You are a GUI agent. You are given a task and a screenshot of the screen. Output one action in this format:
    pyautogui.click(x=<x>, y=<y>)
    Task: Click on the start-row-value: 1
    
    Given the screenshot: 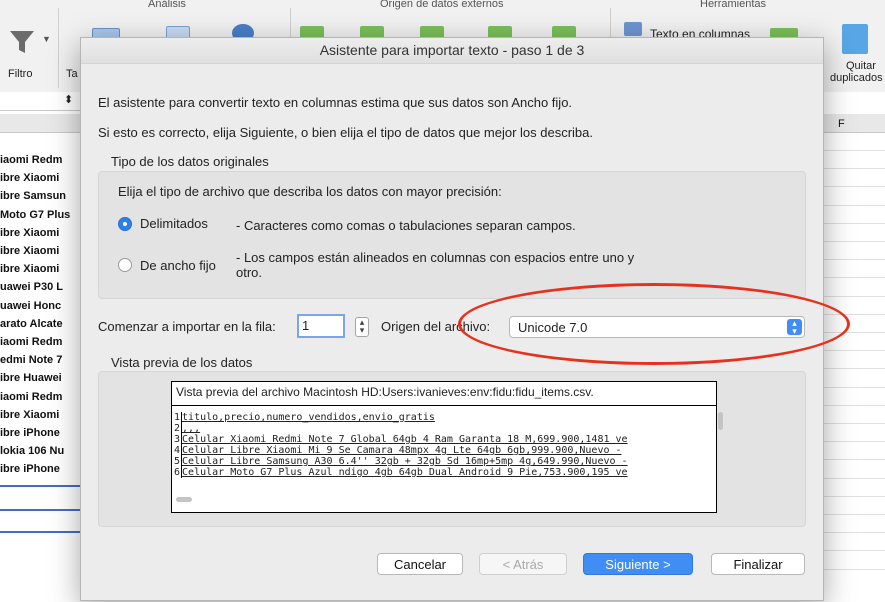 What is the action you would take?
    pyautogui.click(x=306, y=325)
    